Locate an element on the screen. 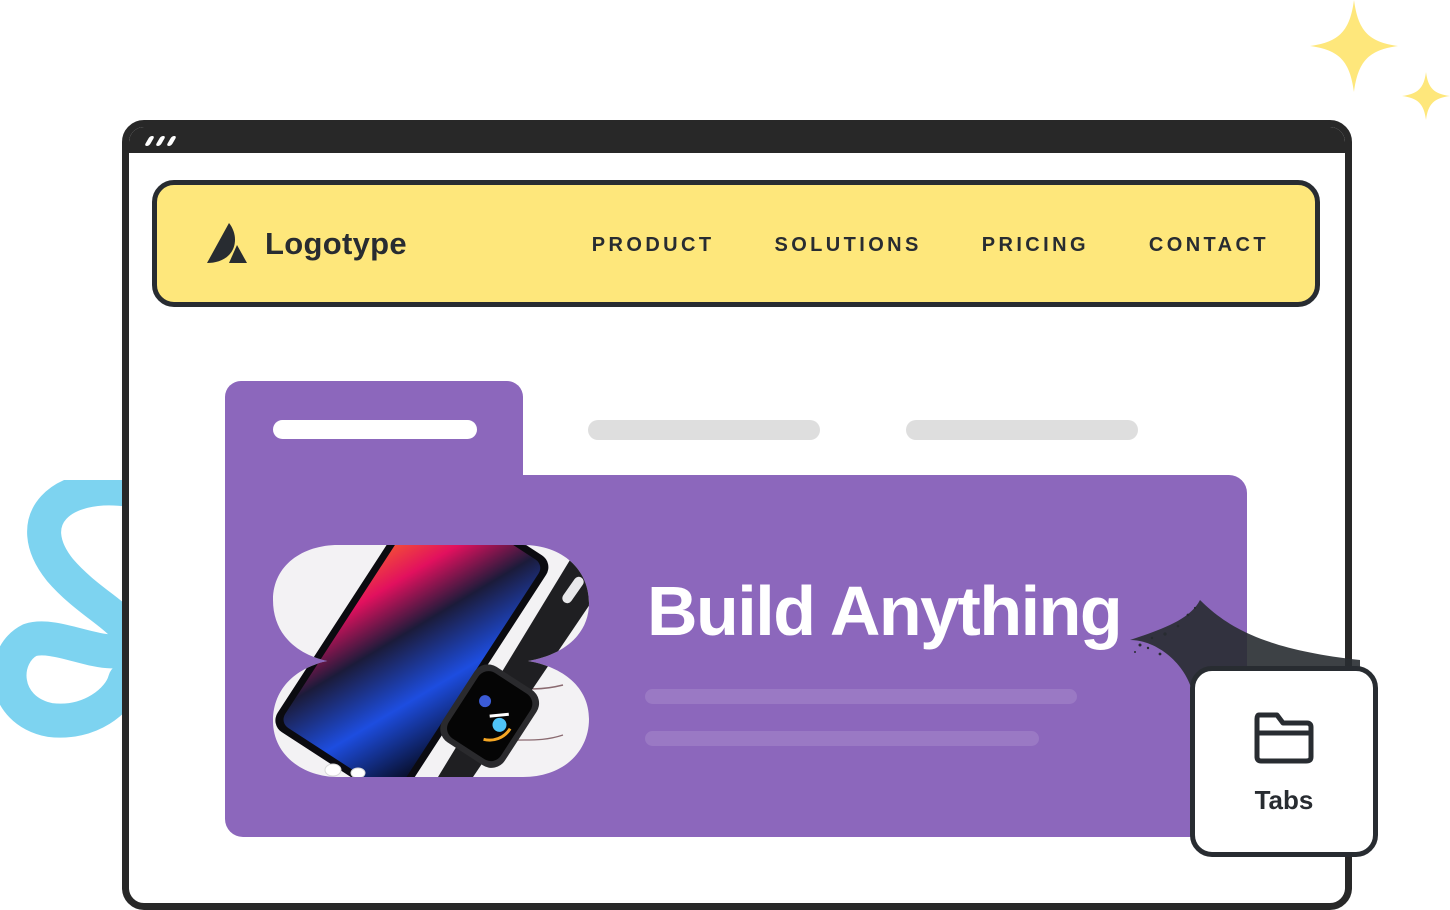 The height and width of the screenshot is (910, 1450). sparkle-large-icon is located at coordinates (1354, 46).